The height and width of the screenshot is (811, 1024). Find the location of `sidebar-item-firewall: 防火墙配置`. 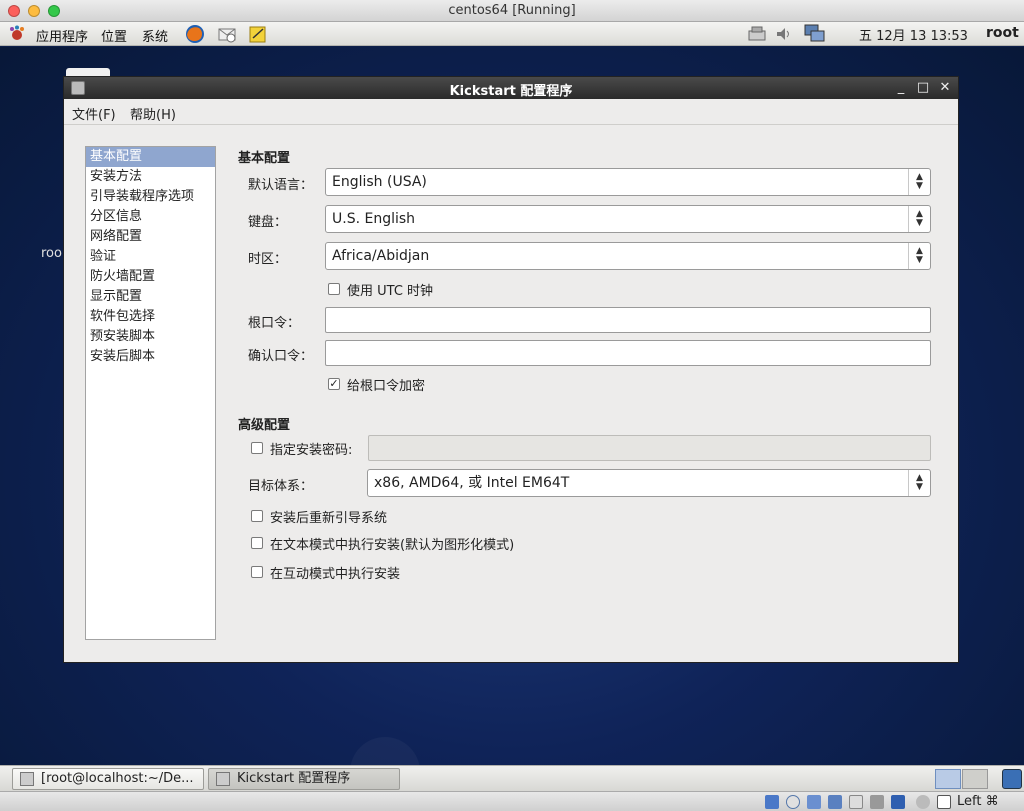

sidebar-item-firewall: 防火墙配置 is located at coordinates (150, 277).